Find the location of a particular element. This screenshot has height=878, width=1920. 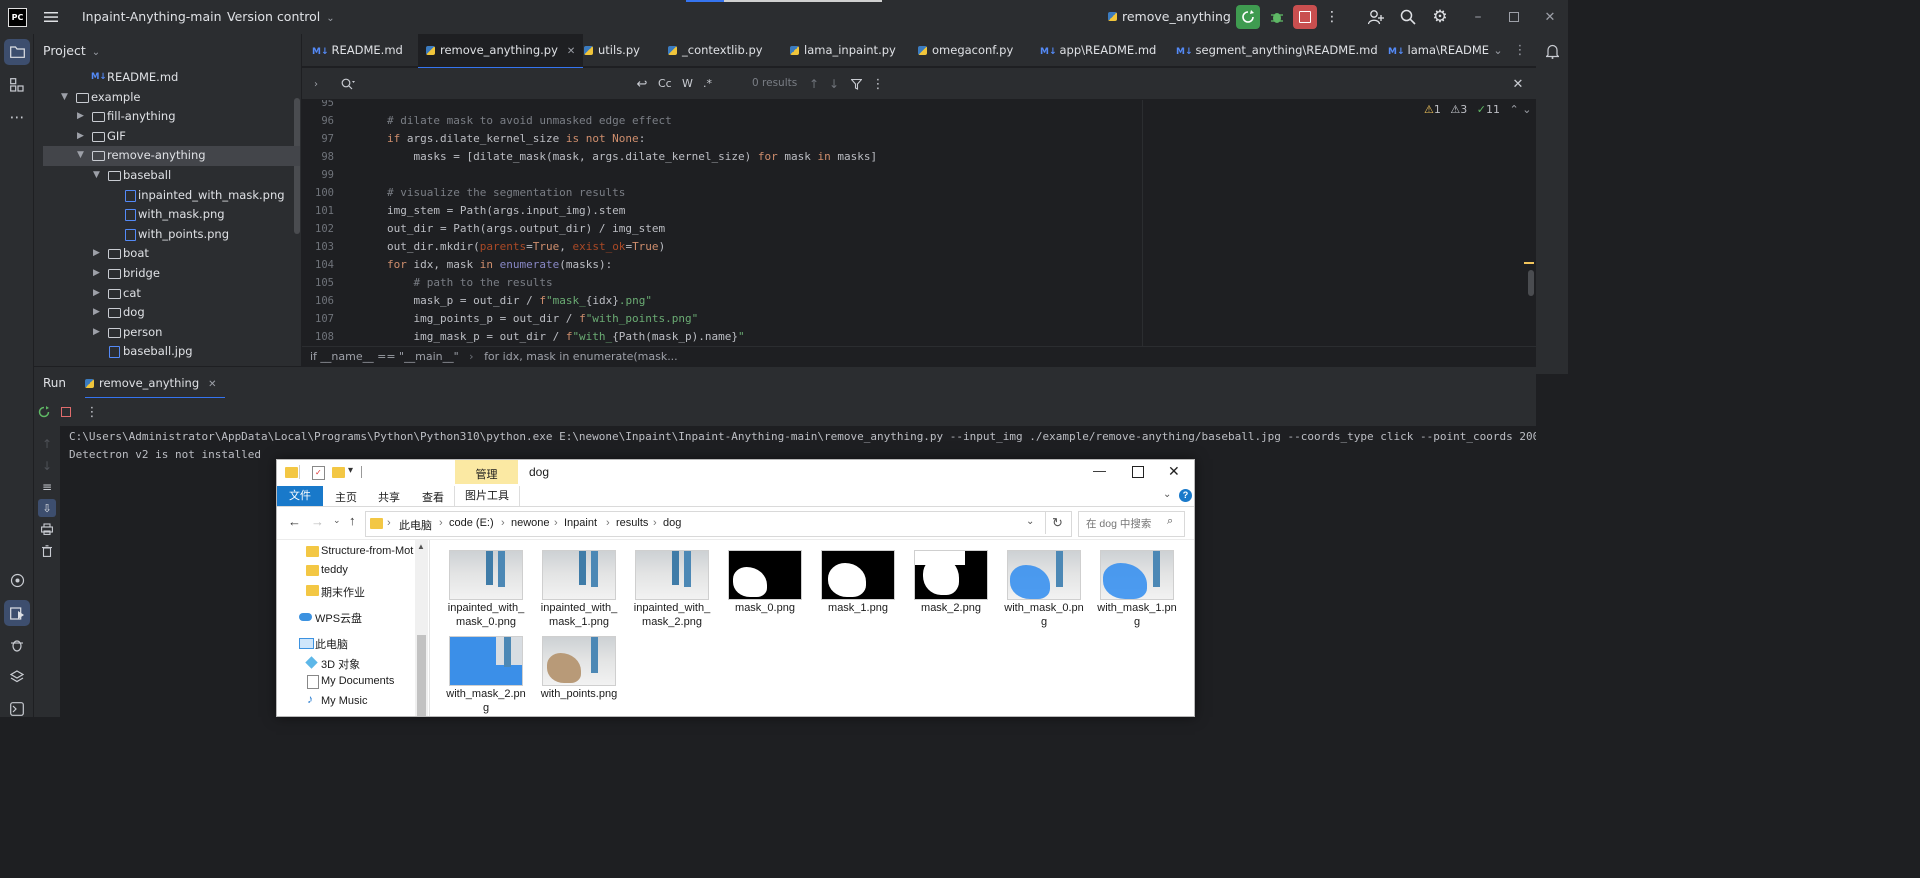

tree-item-bridge: ▶ bridge is located at coordinates (167, 274).